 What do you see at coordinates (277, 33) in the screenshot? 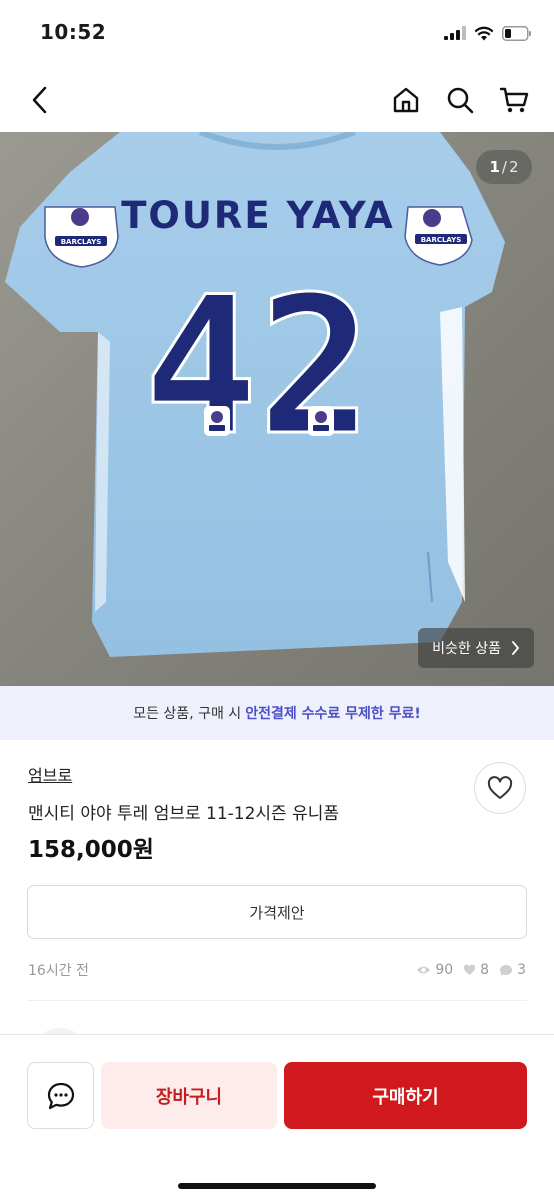
I see `status-bar: 10:52` at bounding box center [277, 33].